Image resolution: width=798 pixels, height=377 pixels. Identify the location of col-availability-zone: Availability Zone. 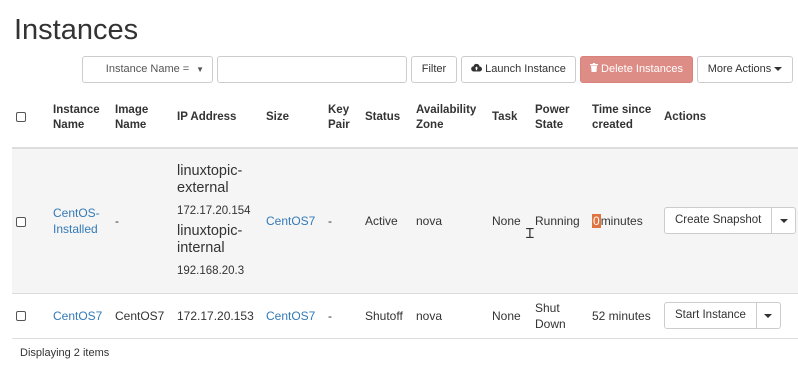
(450, 118).